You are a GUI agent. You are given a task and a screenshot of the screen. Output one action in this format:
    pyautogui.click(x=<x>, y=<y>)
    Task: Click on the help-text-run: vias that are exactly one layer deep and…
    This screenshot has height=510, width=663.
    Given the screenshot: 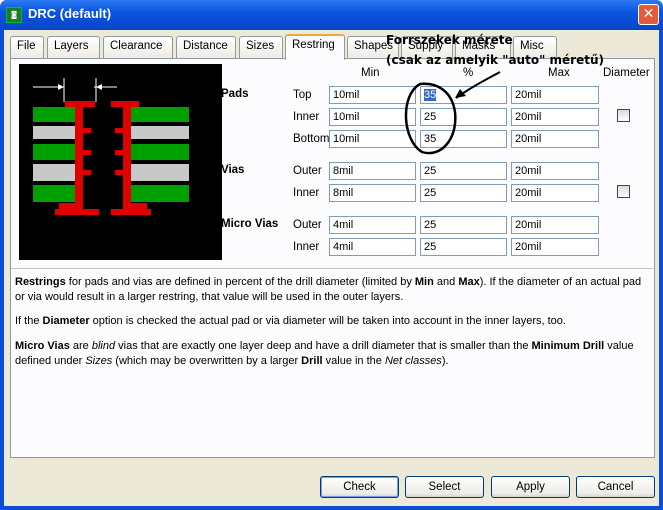 What is the action you would take?
    pyautogui.click(x=323, y=346)
    